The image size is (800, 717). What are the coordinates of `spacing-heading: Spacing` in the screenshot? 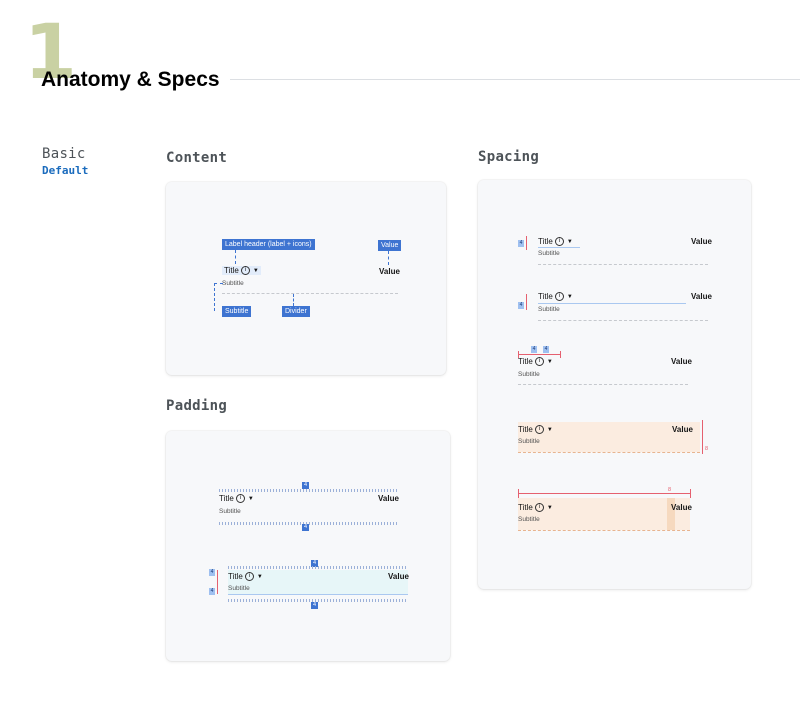 It's located at (509, 157).